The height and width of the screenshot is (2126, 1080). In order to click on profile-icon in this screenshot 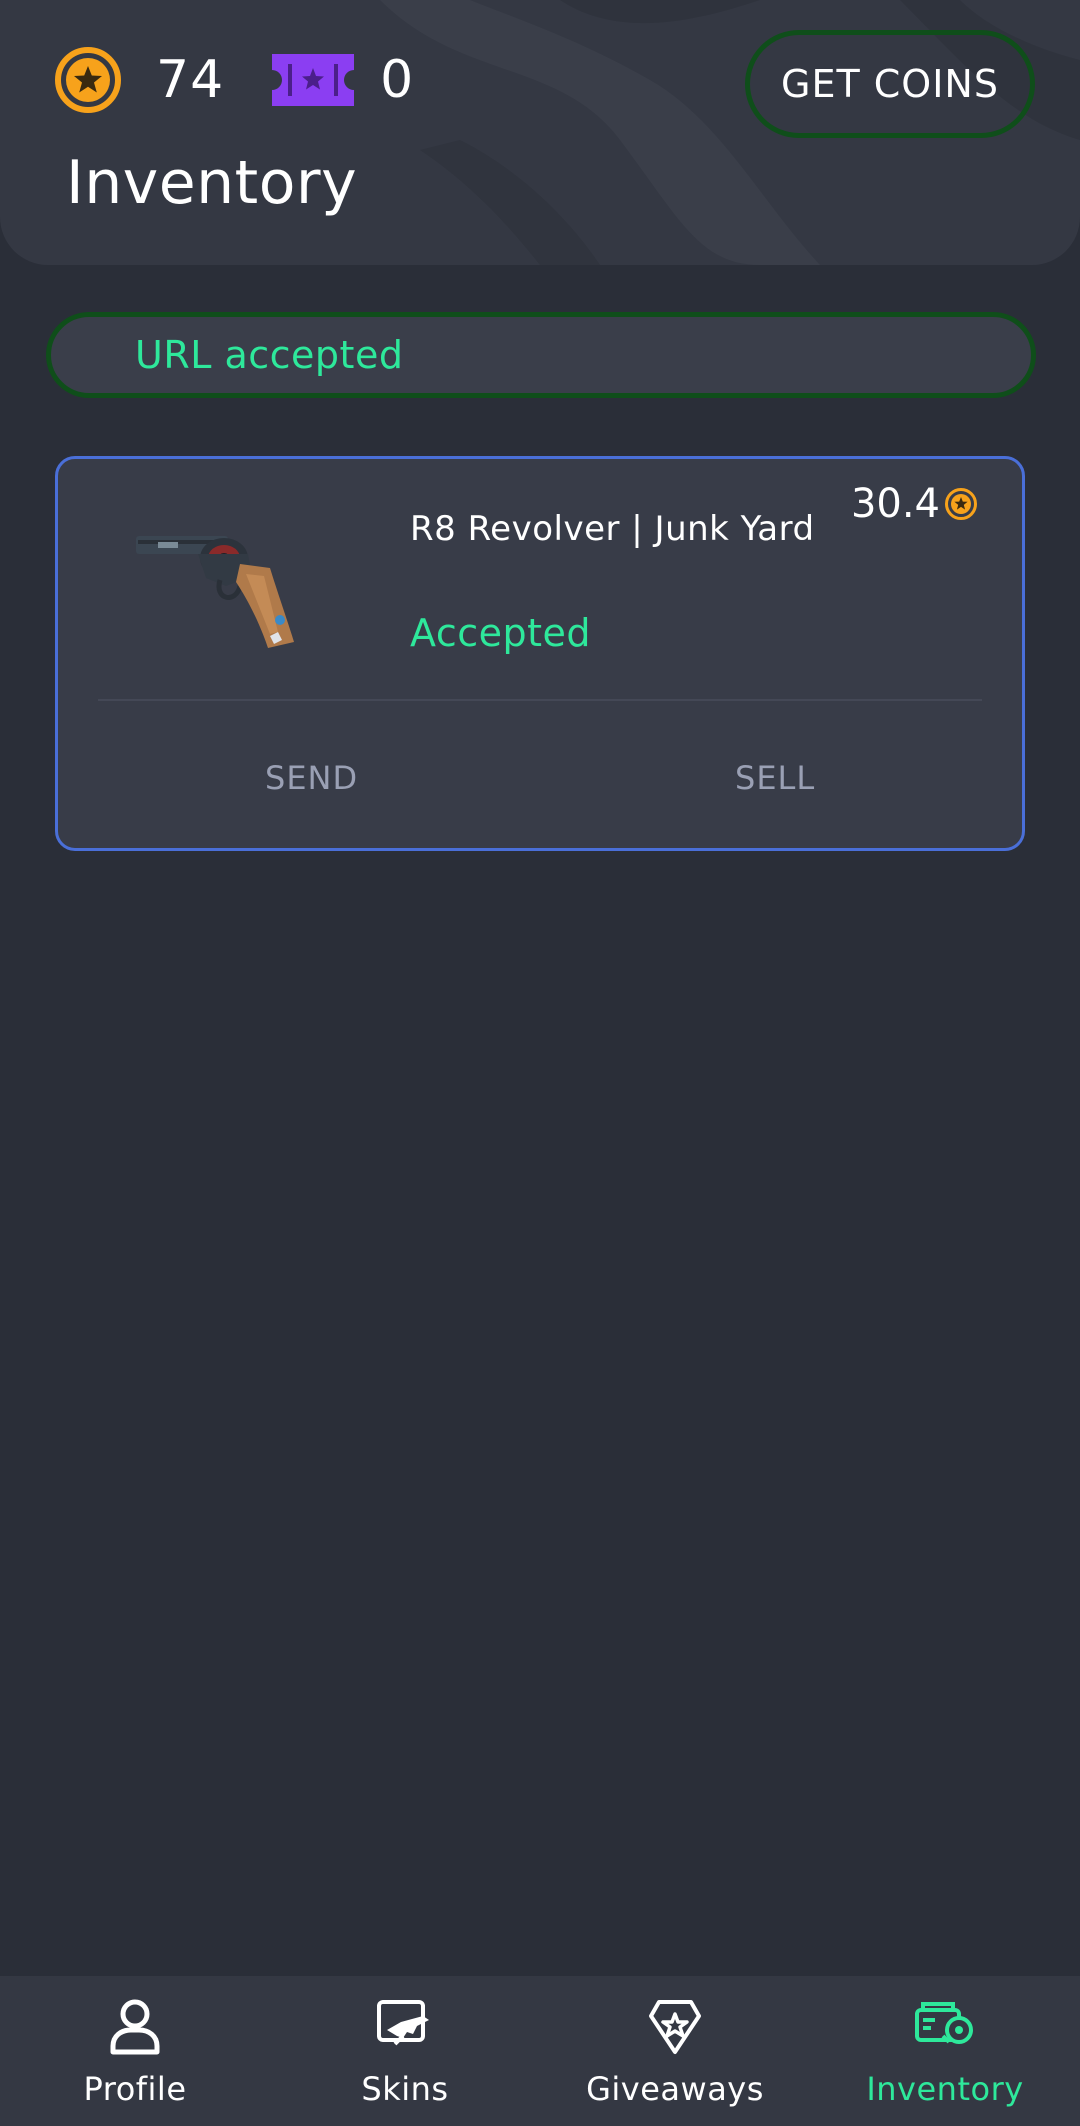, I will do `click(135, 2027)`.